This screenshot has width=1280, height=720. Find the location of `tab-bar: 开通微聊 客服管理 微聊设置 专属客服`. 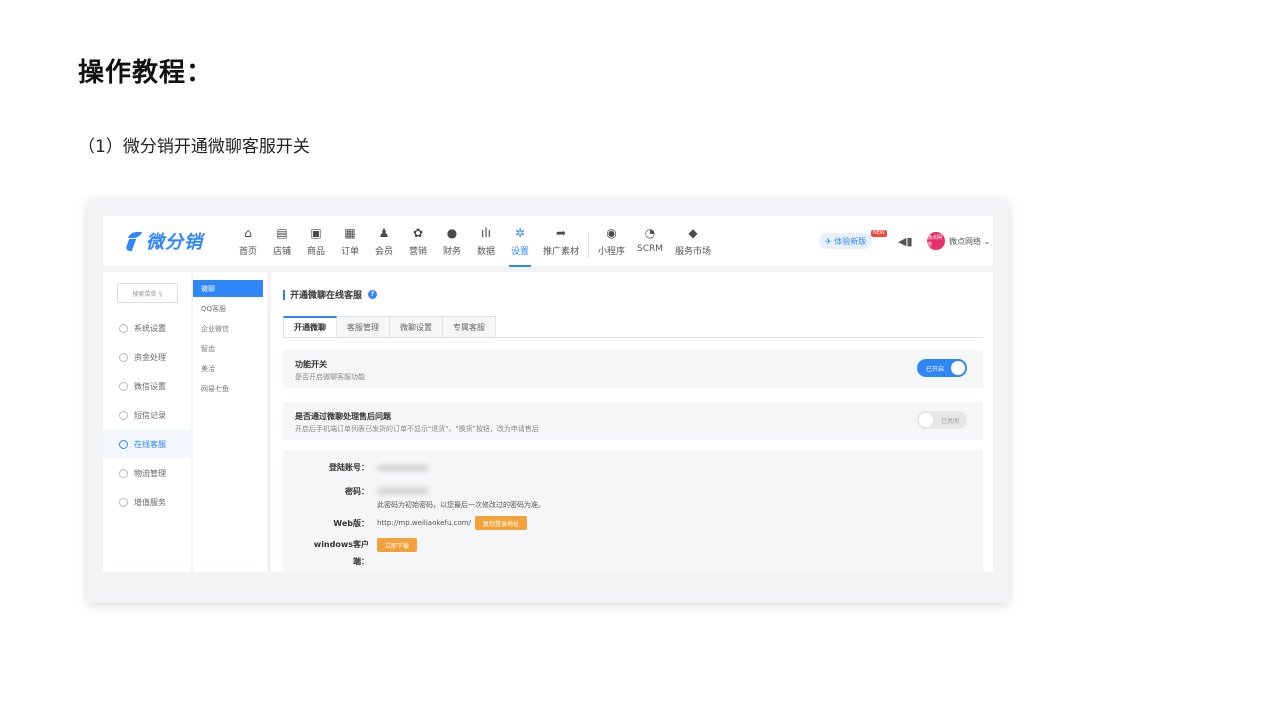

tab-bar: 开通微聊 客服管理 微聊设置 专属客服 is located at coordinates (389, 327).